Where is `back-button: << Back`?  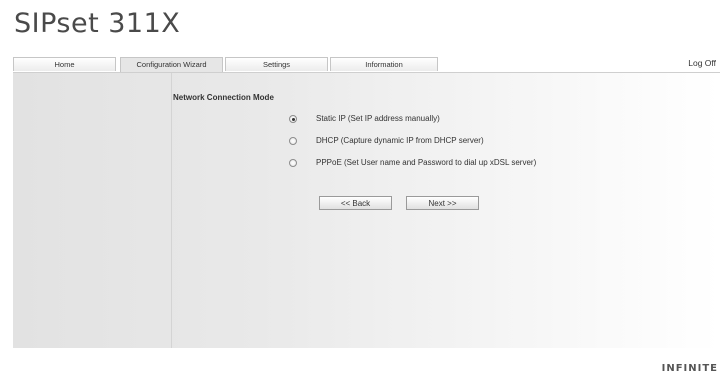 back-button: << Back is located at coordinates (355, 203).